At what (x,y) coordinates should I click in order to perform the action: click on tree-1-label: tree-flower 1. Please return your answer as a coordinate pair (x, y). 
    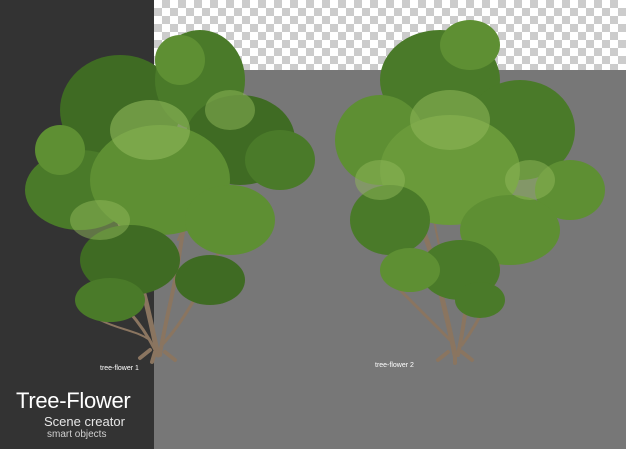
    Looking at the image, I should click on (119, 368).